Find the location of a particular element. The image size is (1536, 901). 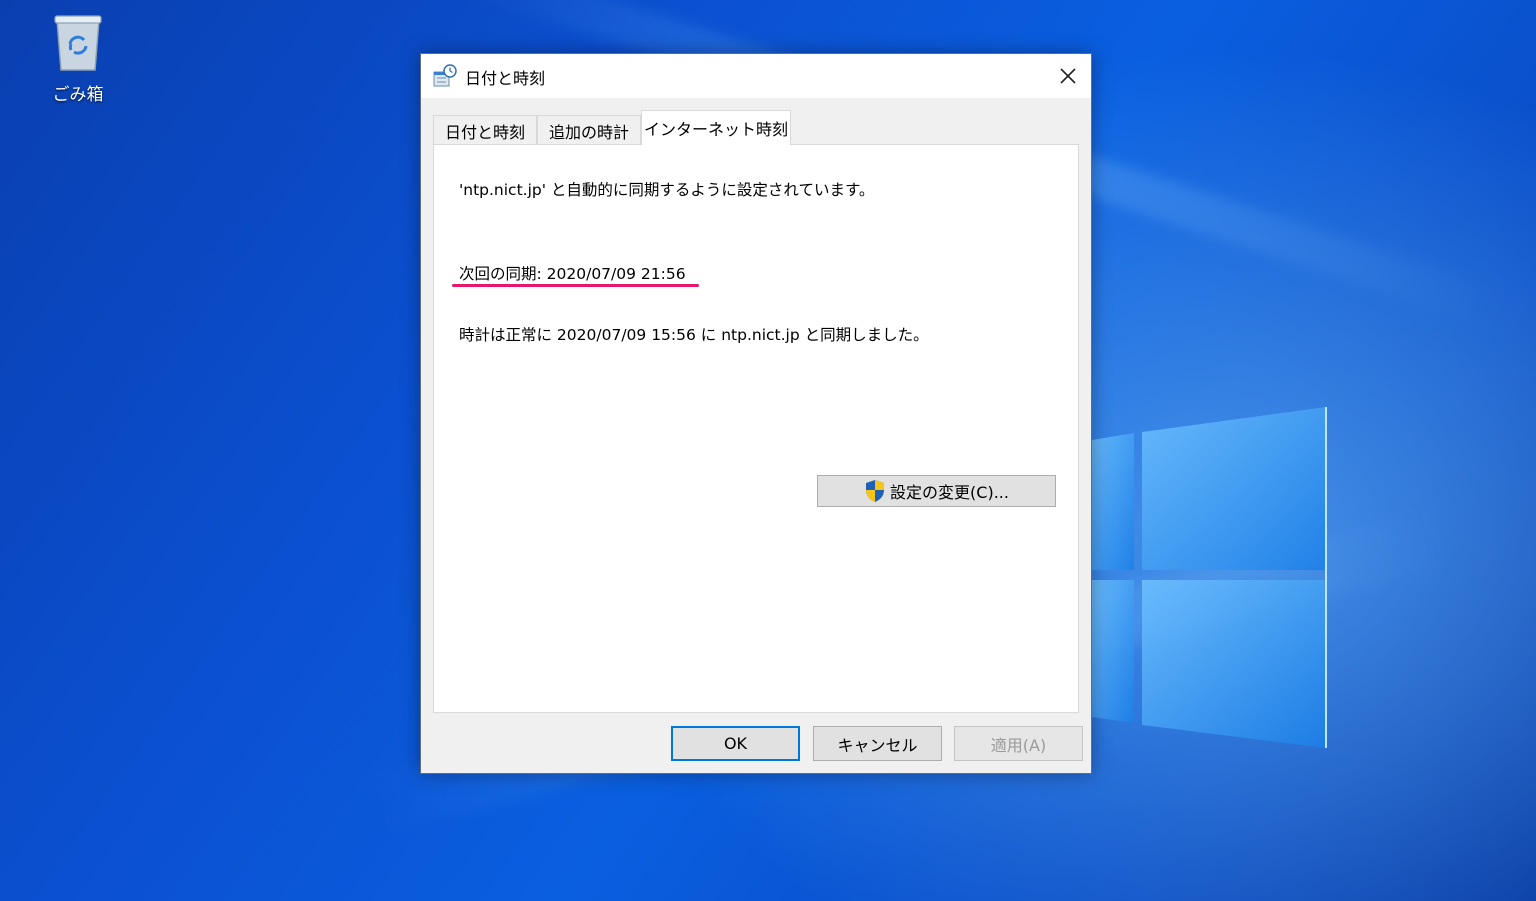

sync-status-text: 'ntp.nict.jp' と自動的に同期するように設定されています。 is located at coordinates (667, 190).